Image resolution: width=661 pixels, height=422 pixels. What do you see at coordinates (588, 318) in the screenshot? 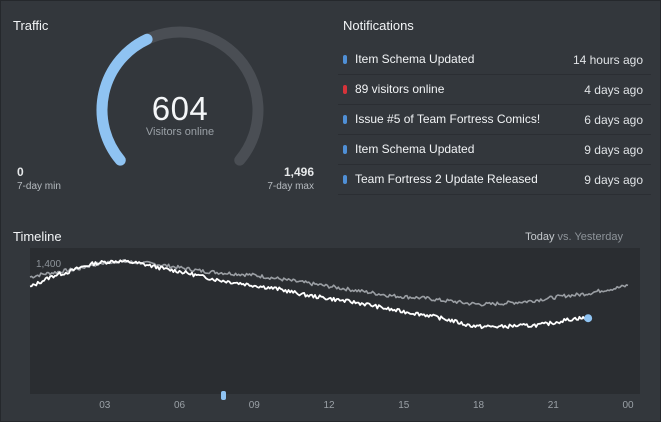
I see `current-value-marker` at bounding box center [588, 318].